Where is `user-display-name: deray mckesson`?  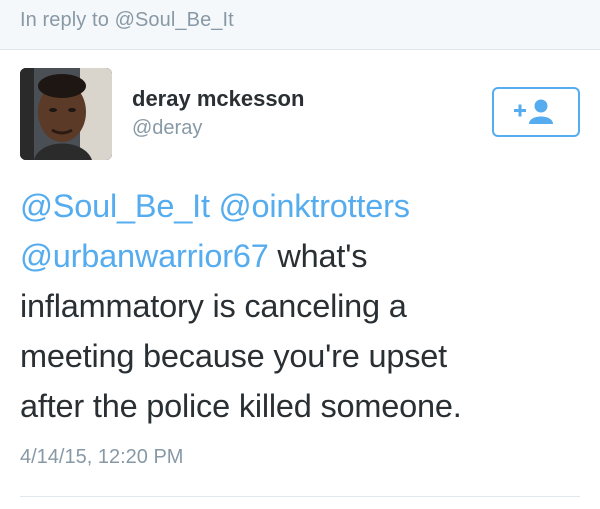
user-display-name: deray mckesson is located at coordinates (218, 99).